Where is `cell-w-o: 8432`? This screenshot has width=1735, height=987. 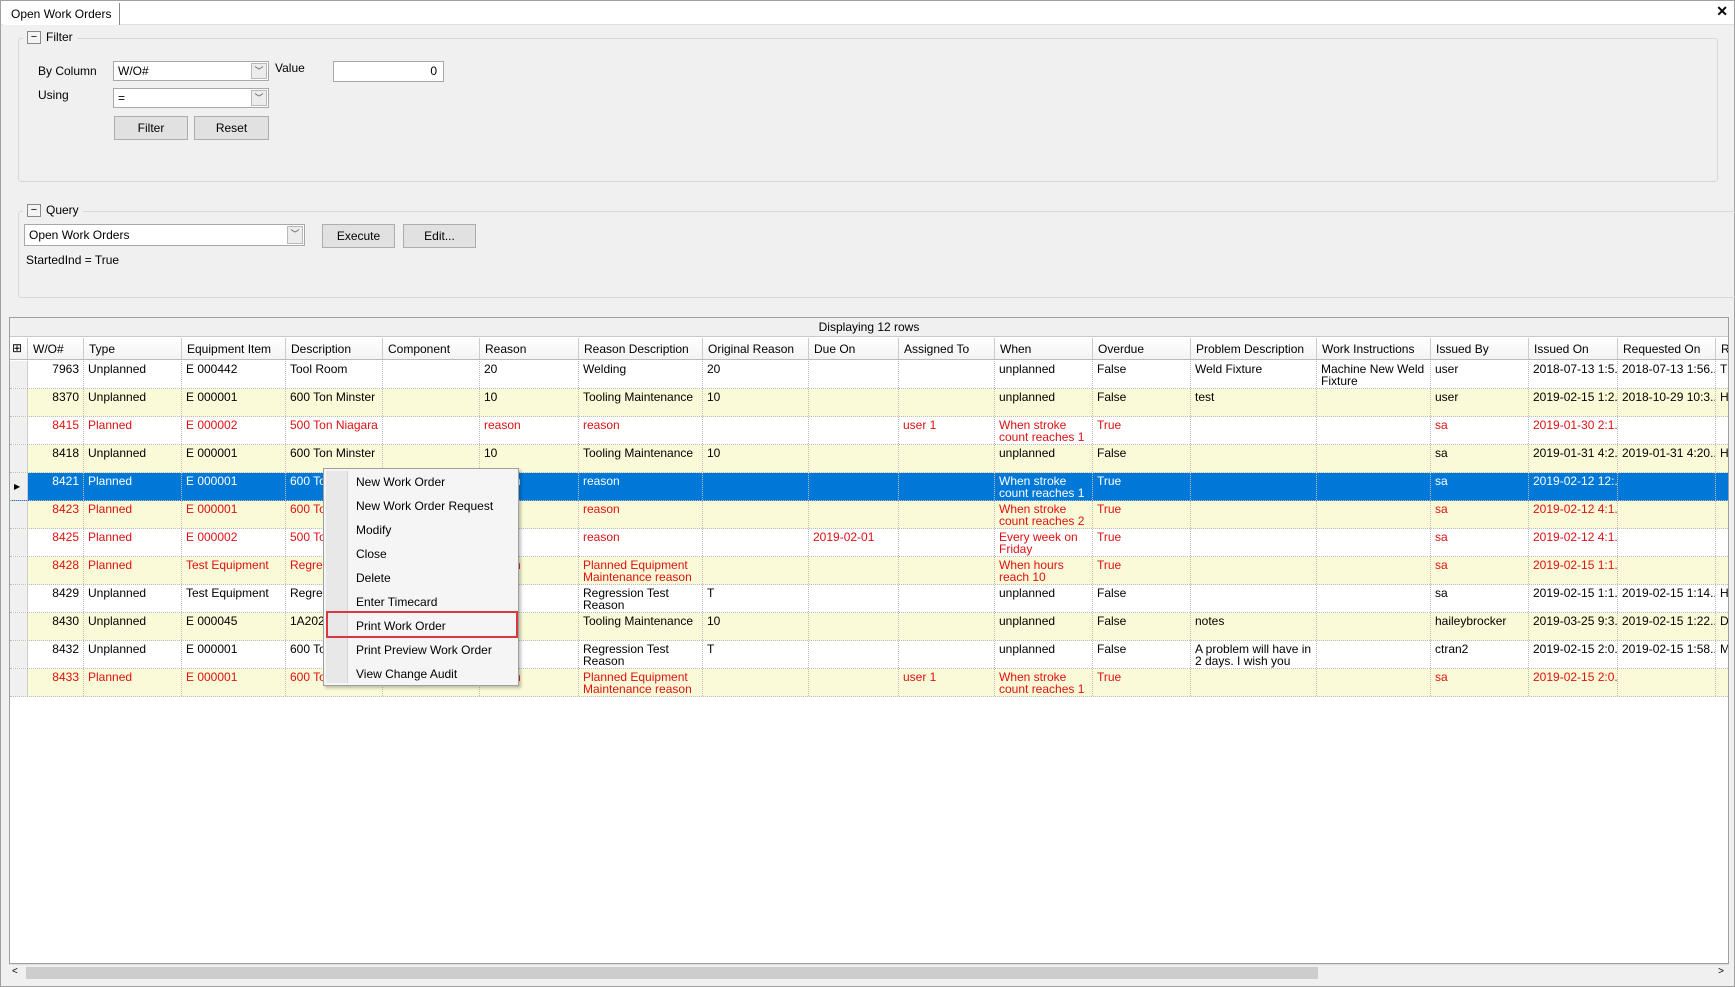 cell-w-o: 8432 is located at coordinates (56, 654).